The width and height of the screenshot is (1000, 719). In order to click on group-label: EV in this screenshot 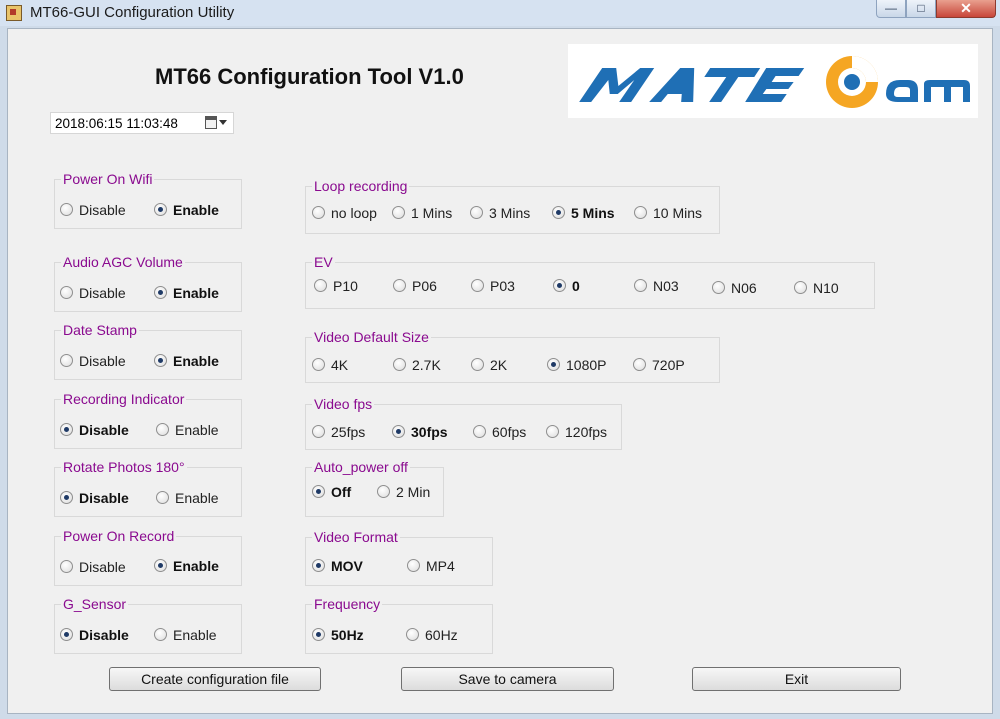, I will do `click(323, 262)`.